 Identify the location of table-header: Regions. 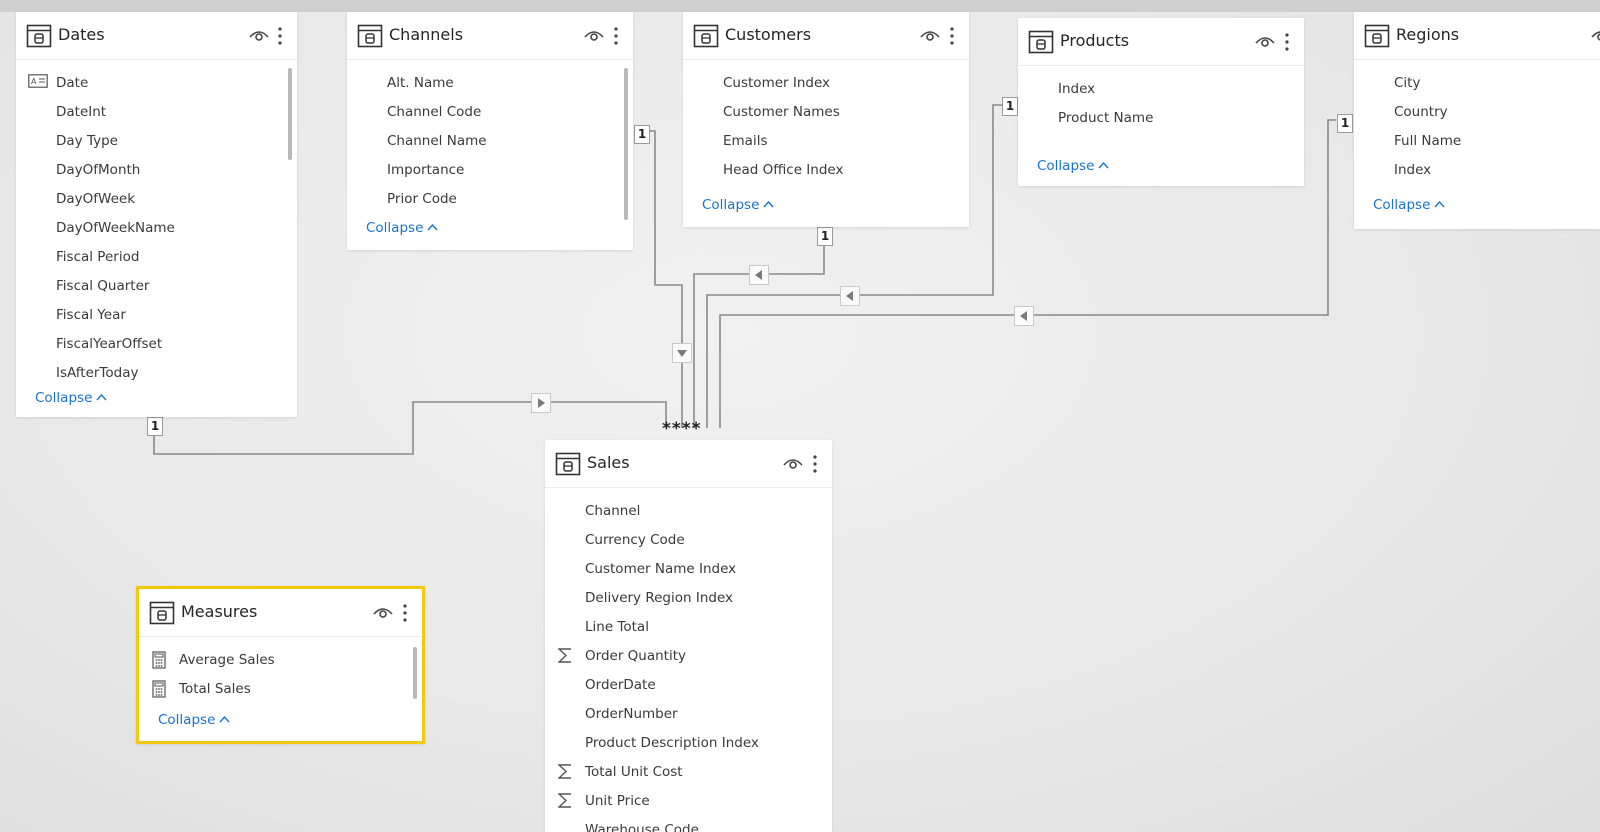
(1477, 36).